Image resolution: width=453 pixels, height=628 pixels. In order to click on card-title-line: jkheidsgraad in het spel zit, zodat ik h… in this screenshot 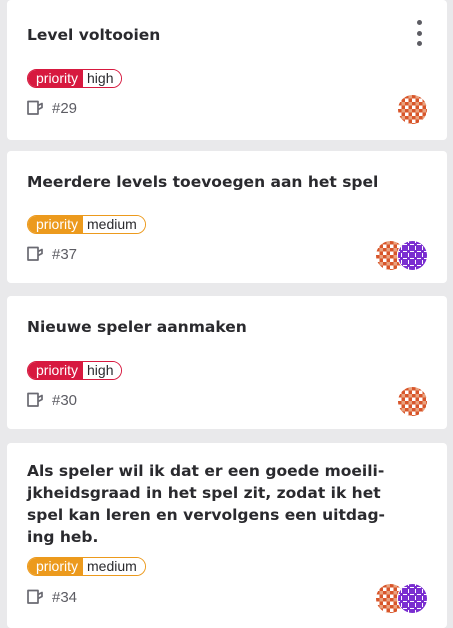, I will do `click(204, 493)`.